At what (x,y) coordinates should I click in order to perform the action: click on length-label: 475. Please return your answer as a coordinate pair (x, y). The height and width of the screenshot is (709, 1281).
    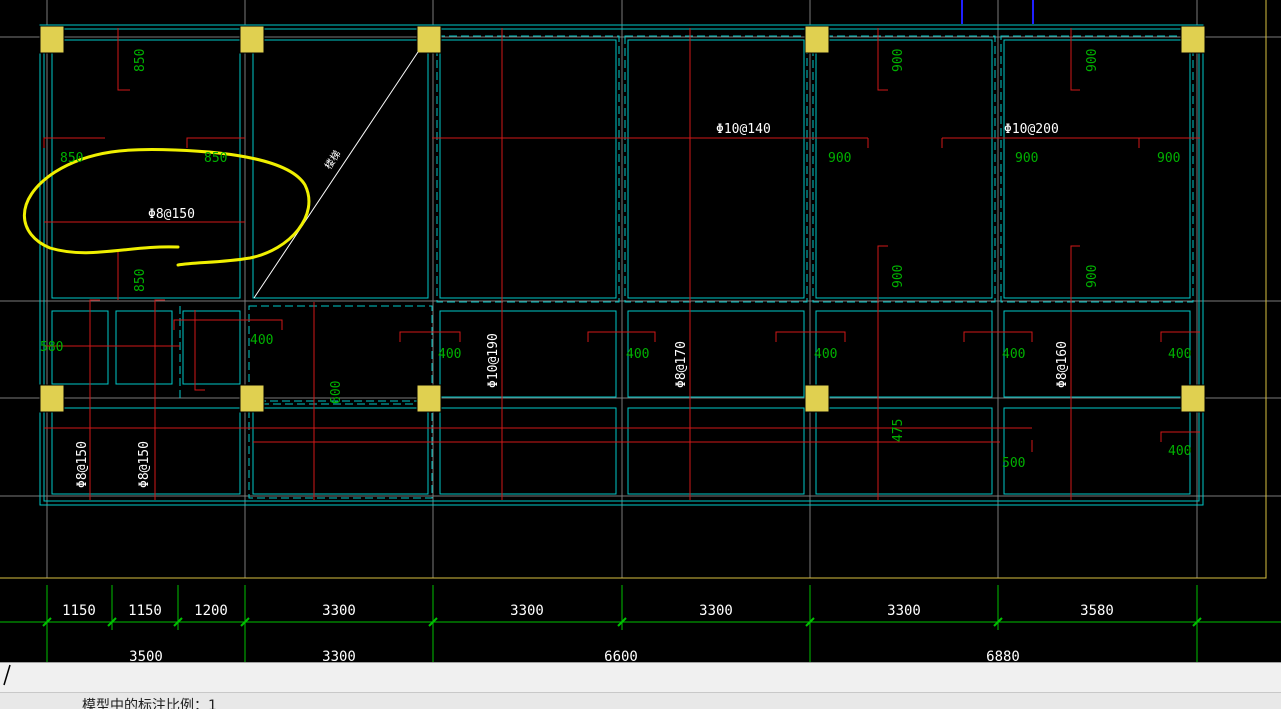
    Looking at the image, I should click on (898, 430).